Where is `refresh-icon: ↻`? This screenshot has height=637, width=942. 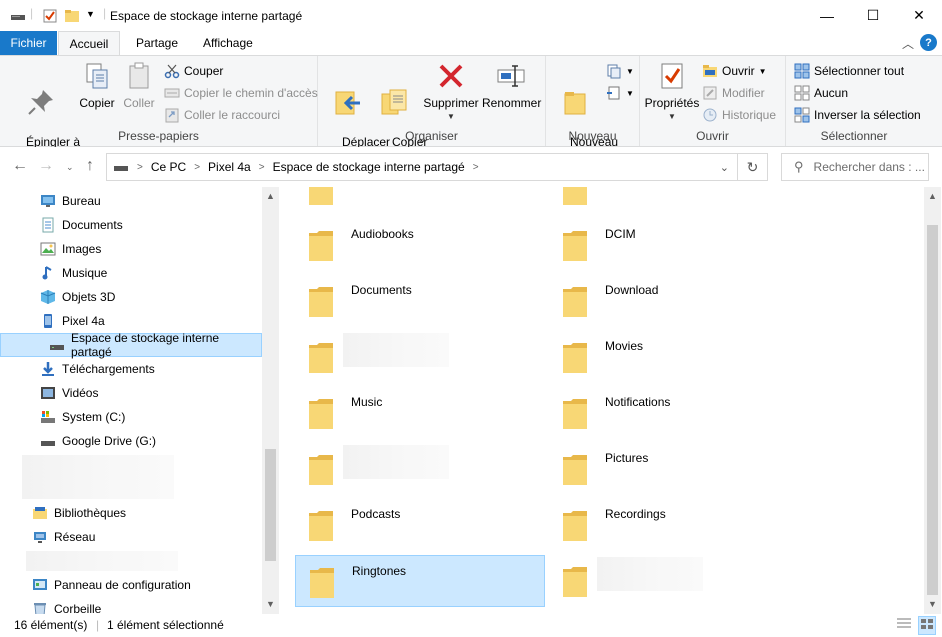 refresh-icon: ↻ is located at coordinates (752, 167).